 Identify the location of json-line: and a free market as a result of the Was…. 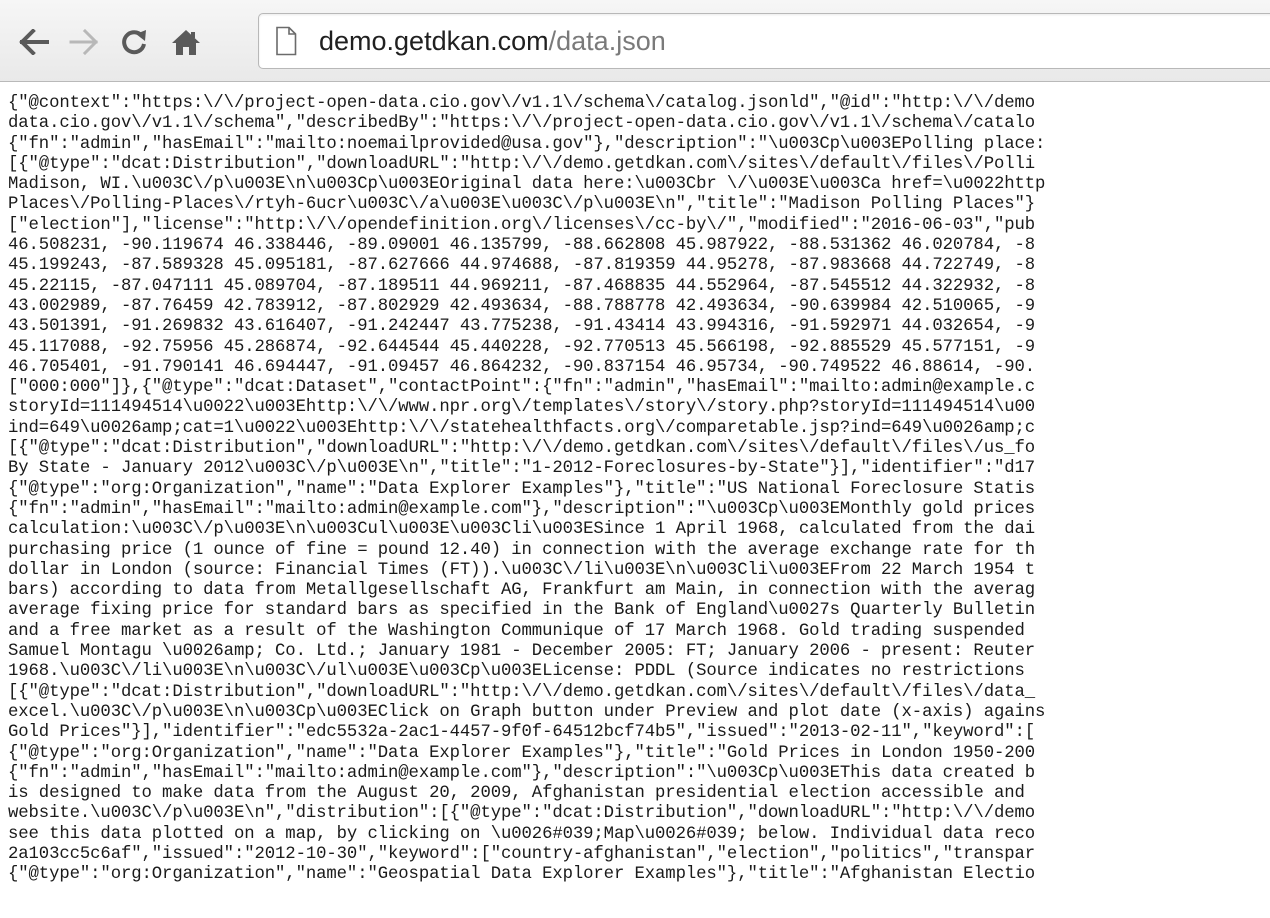
(516, 631).